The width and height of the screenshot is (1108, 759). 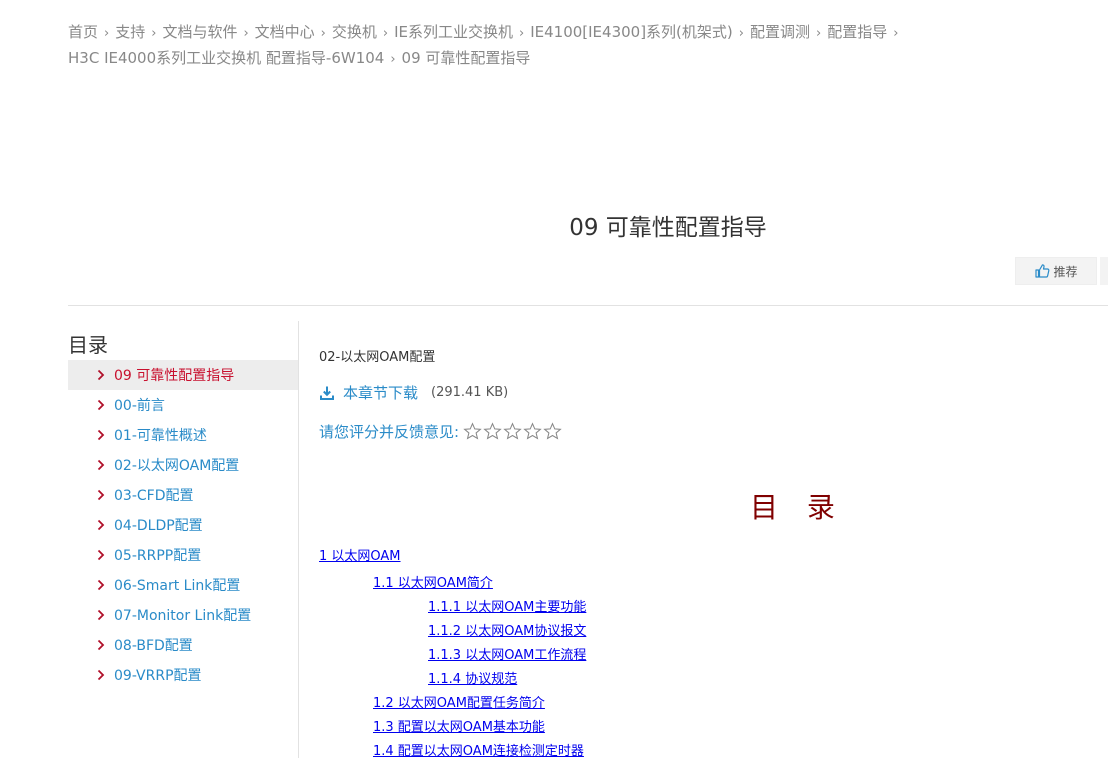 I want to click on toc-link-1-1-3: 1.1.3 以太网OAM工作流程, so click(x=507, y=653).